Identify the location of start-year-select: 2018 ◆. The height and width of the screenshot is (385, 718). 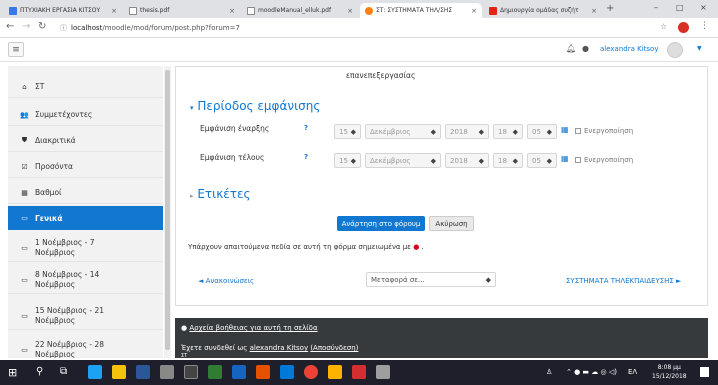
(467, 131).